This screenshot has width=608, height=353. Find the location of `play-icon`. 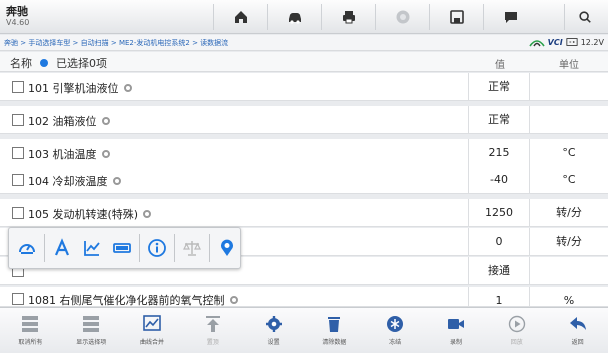

play-icon is located at coordinates (516, 324).